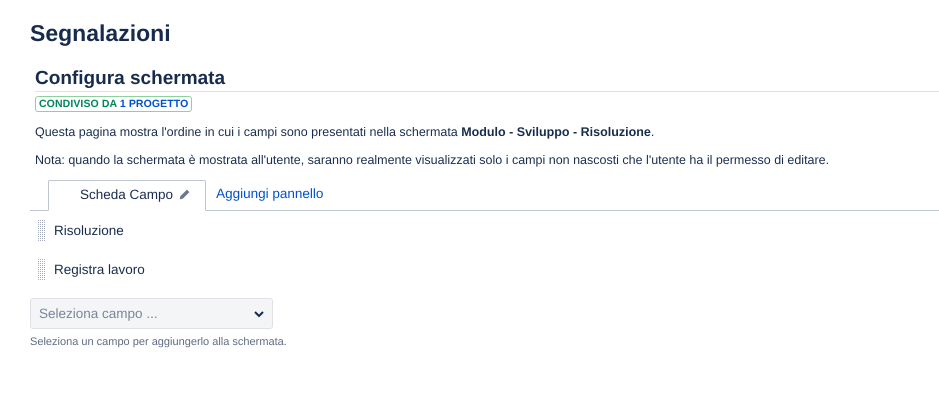  Describe the element at coordinates (130, 79) in the screenshot. I see `section-title: Configura schermata` at that location.